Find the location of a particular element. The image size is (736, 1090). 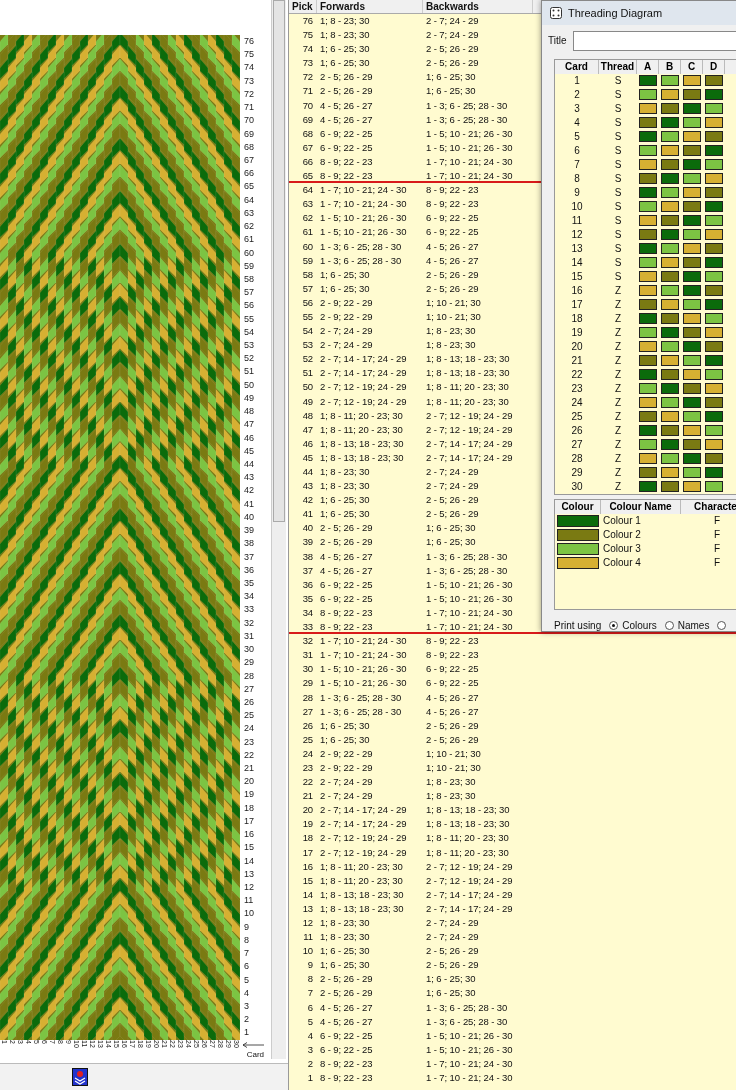

column-header: Characte is located at coordinates (708, 506).